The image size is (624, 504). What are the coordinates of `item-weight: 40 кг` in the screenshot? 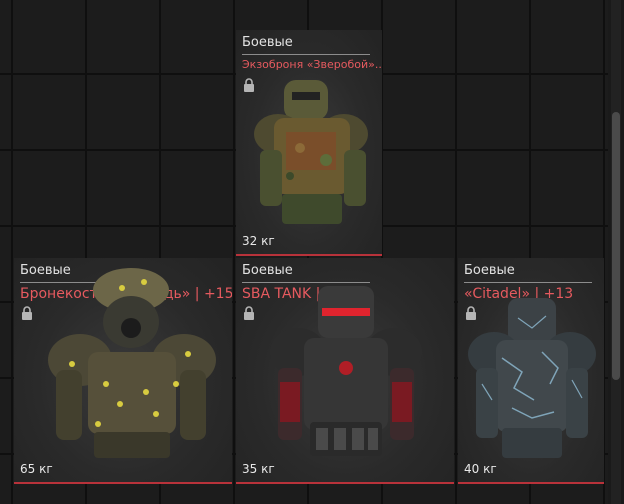 It's located at (480, 469).